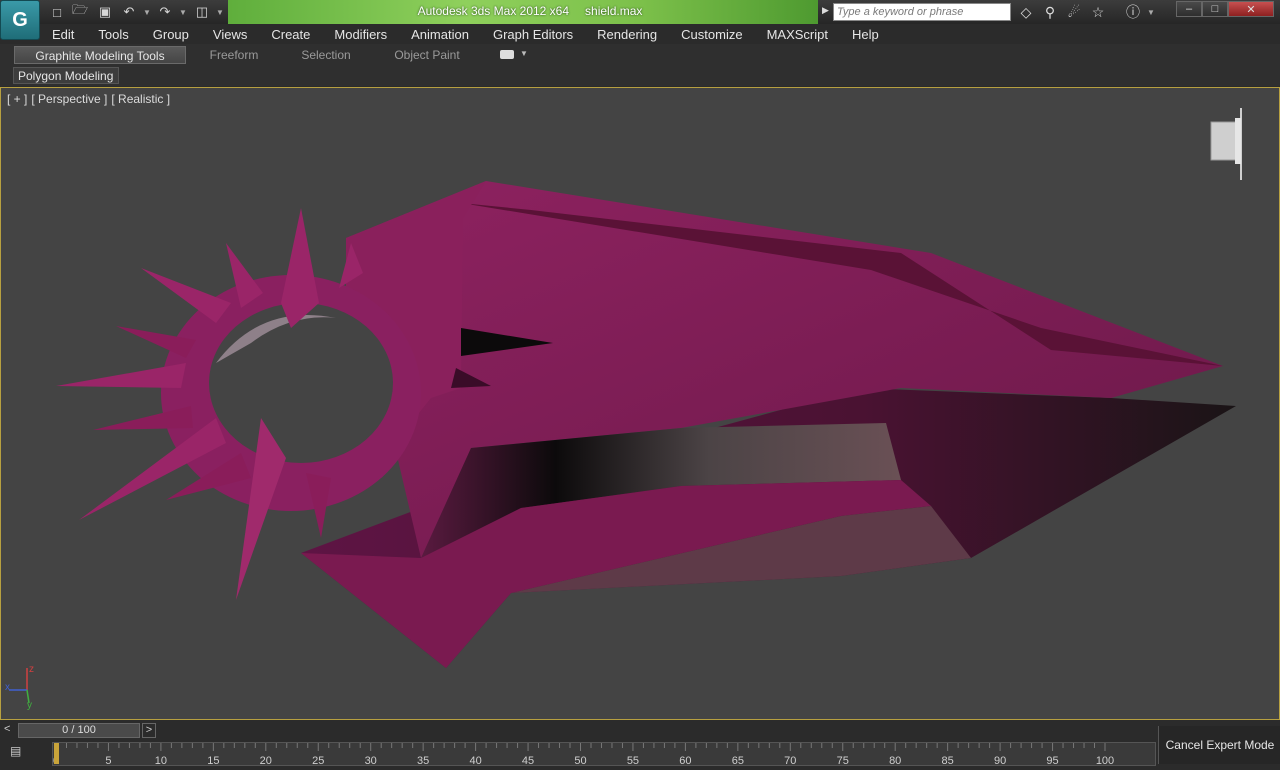 The image size is (1280, 770). What do you see at coordinates (427, 57) in the screenshot?
I see `tab-object-paint: Object Paint` at bounding box center [427, 57].